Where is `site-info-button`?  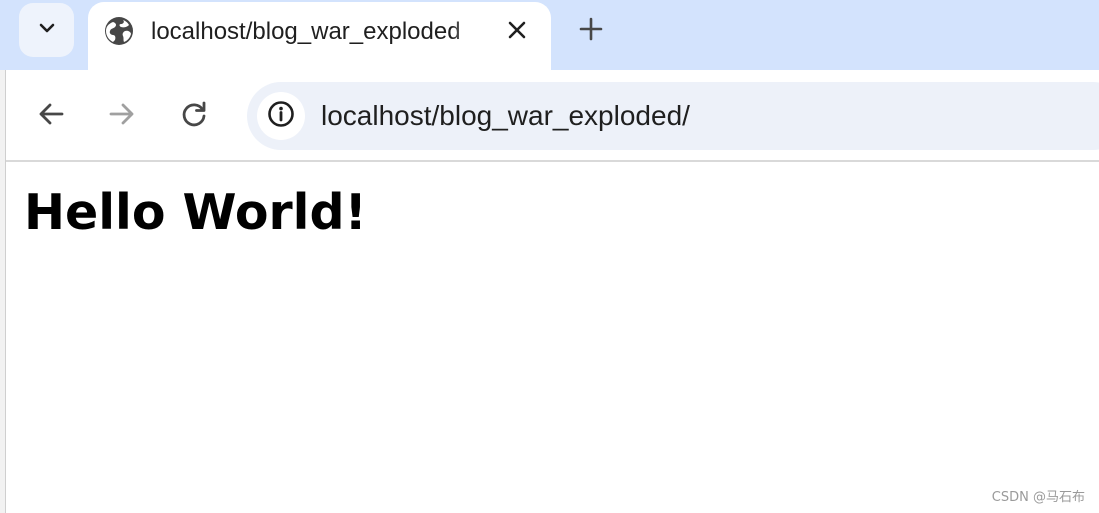 site-info-button is located at coordinates (281, 116).